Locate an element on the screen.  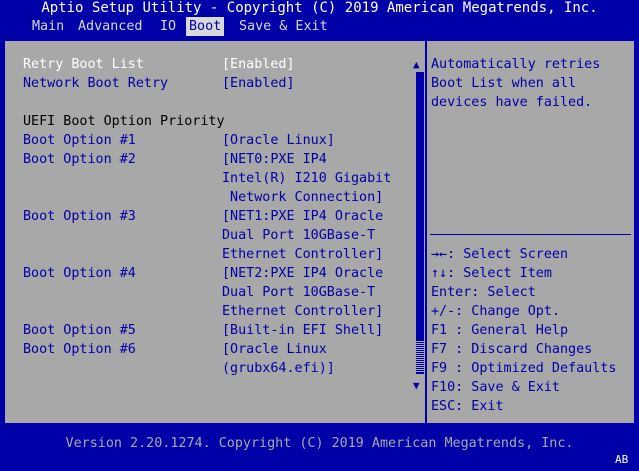
key-action: Exit is located at coordinates (483, 406).